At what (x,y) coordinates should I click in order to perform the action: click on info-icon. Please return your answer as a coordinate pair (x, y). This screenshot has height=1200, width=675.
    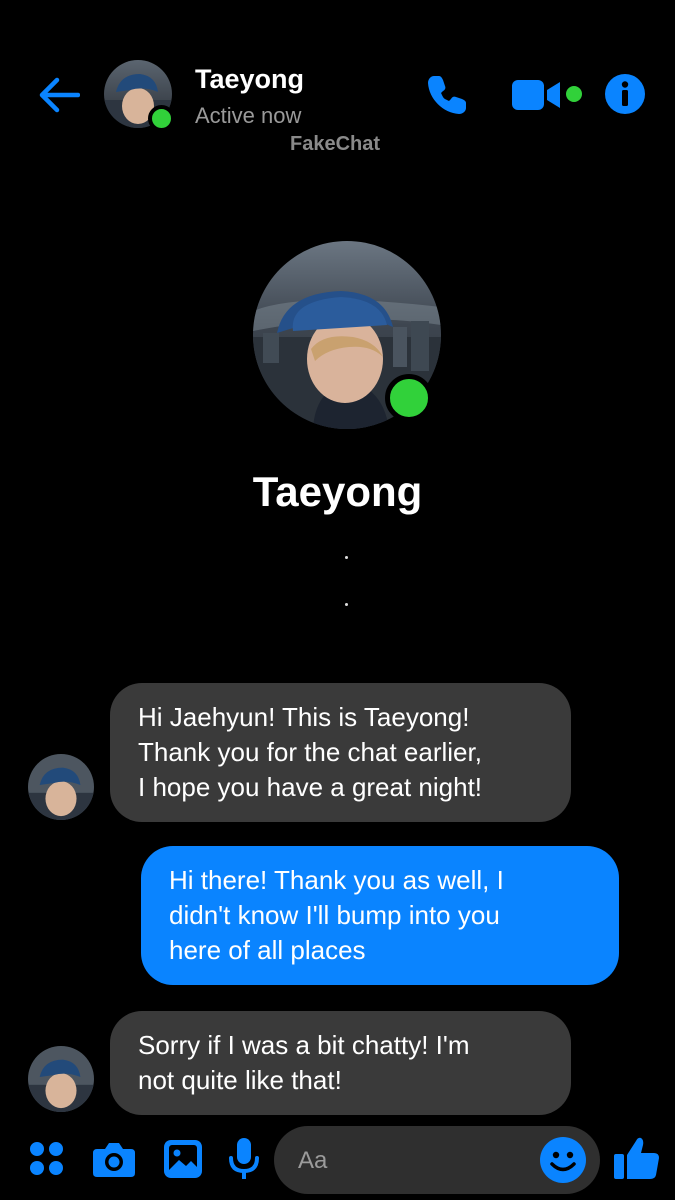
    Looking at the image, I should click on (625, 94).